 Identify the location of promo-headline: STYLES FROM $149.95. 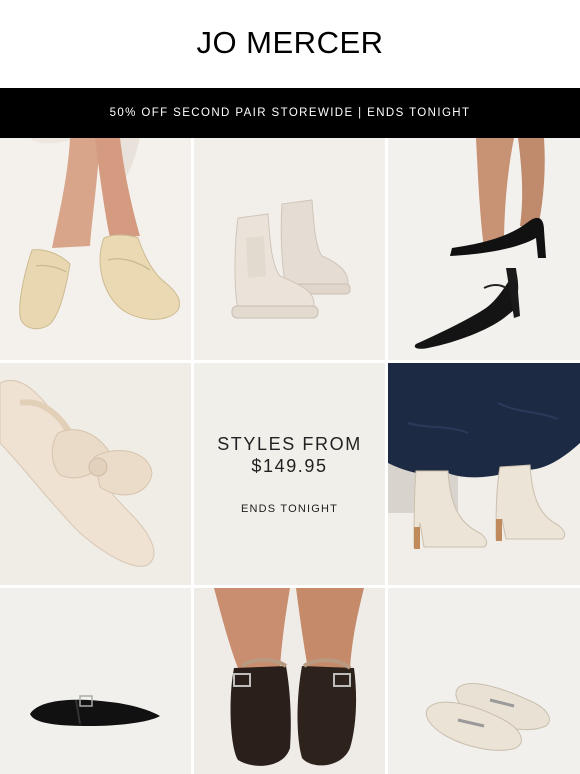
(289, 455).